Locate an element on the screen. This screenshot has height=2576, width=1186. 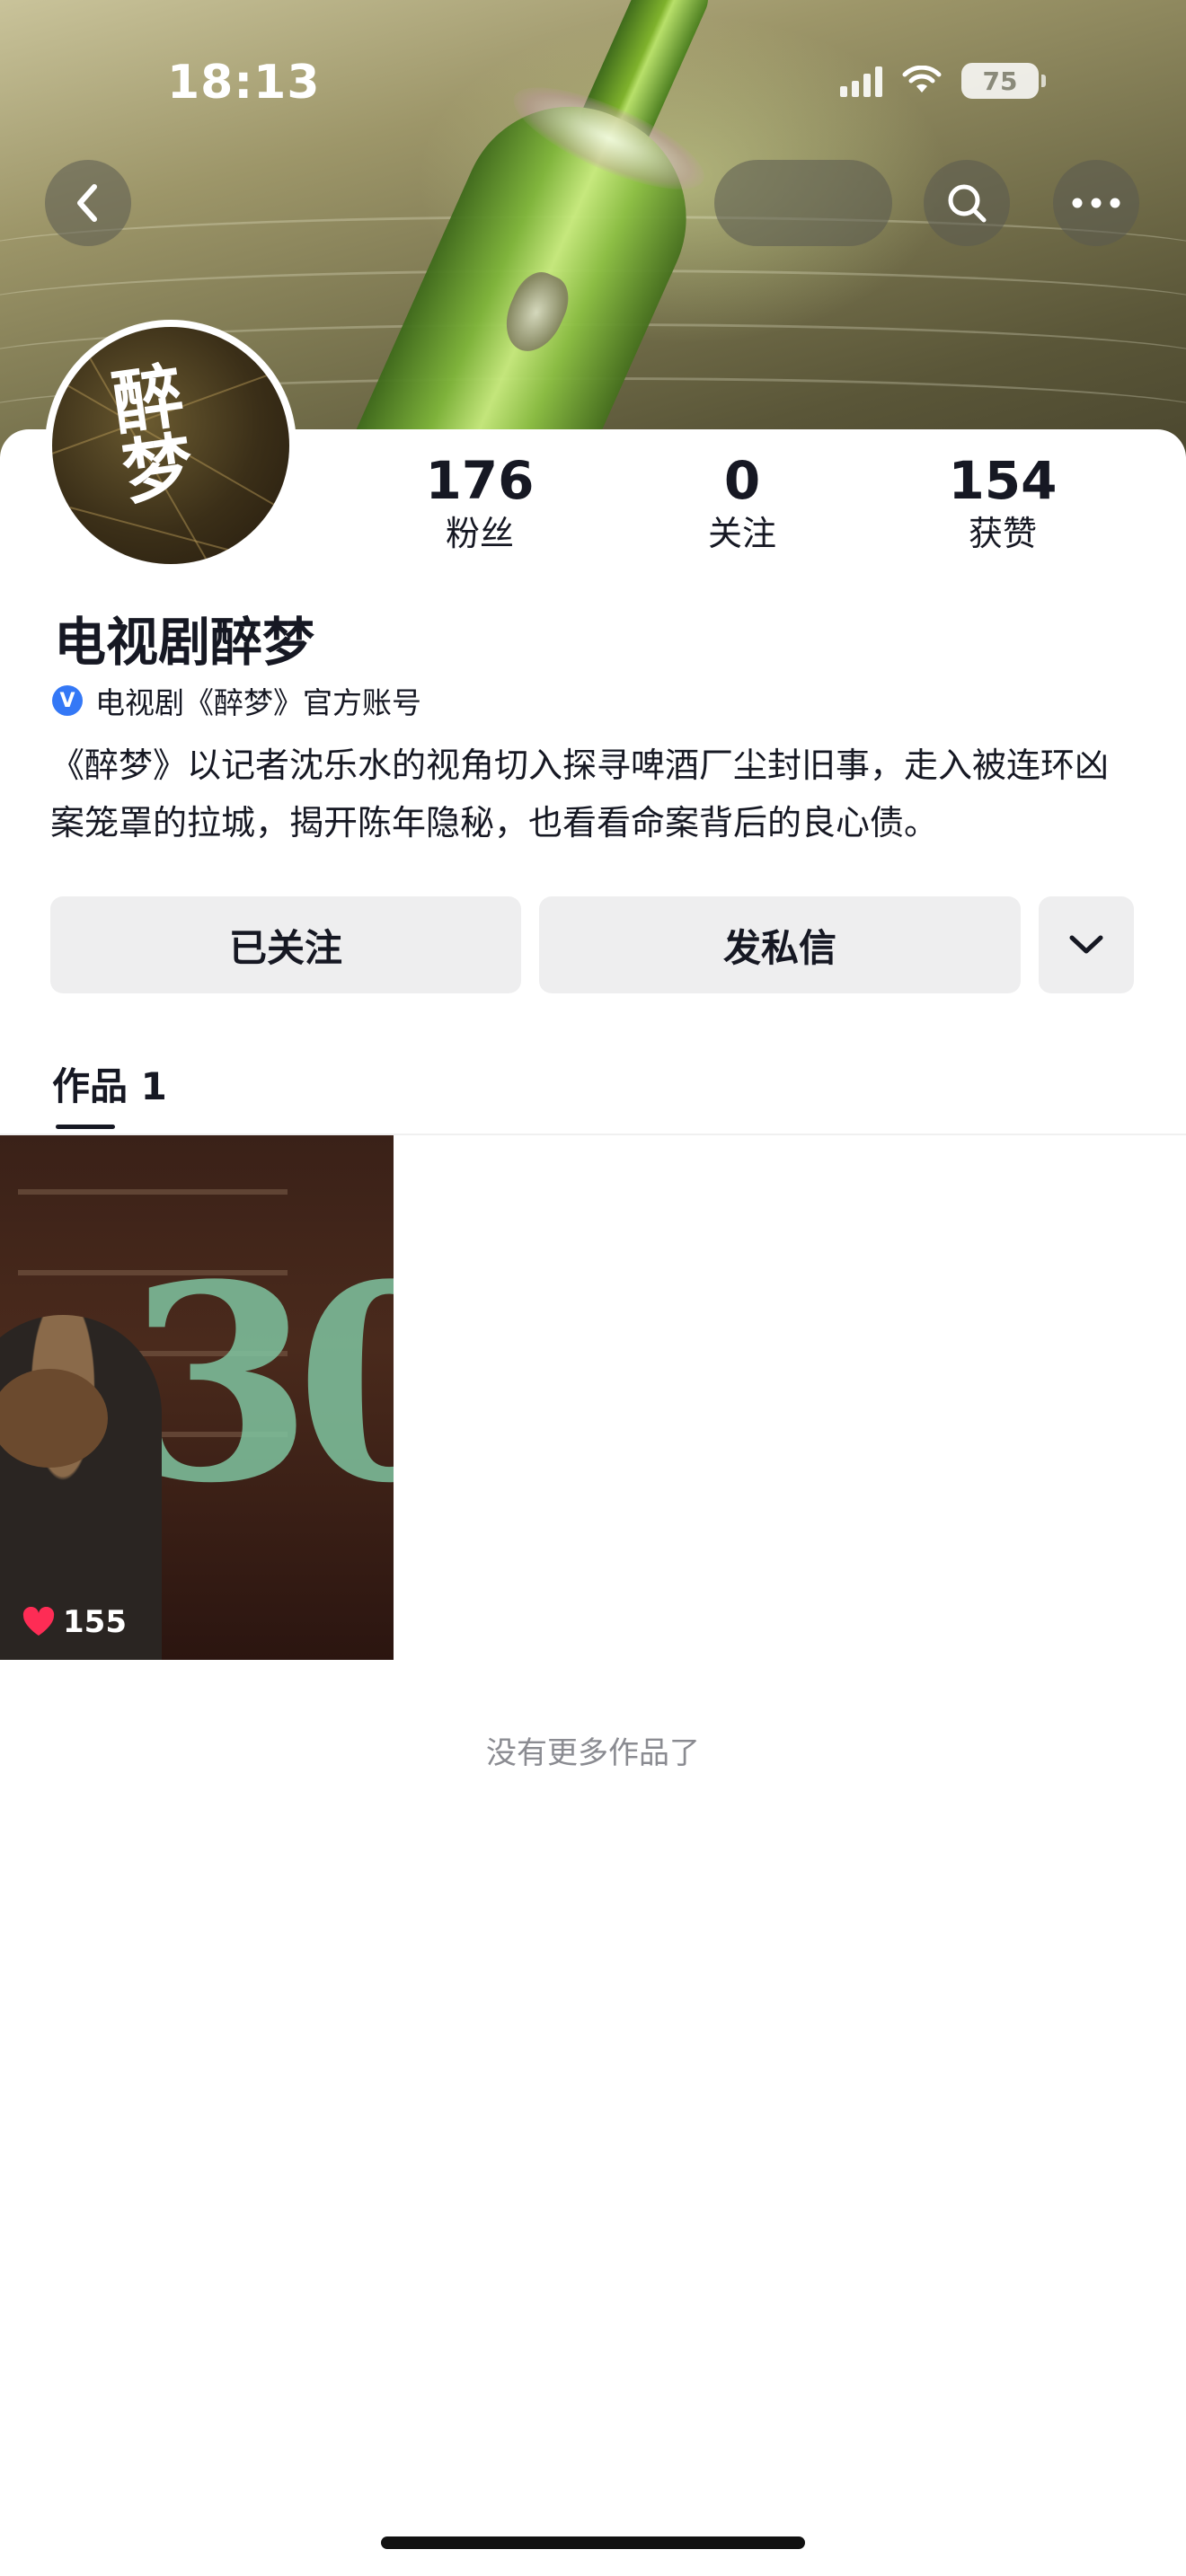
like-count: 155 is located at coordinates (95, 1622).